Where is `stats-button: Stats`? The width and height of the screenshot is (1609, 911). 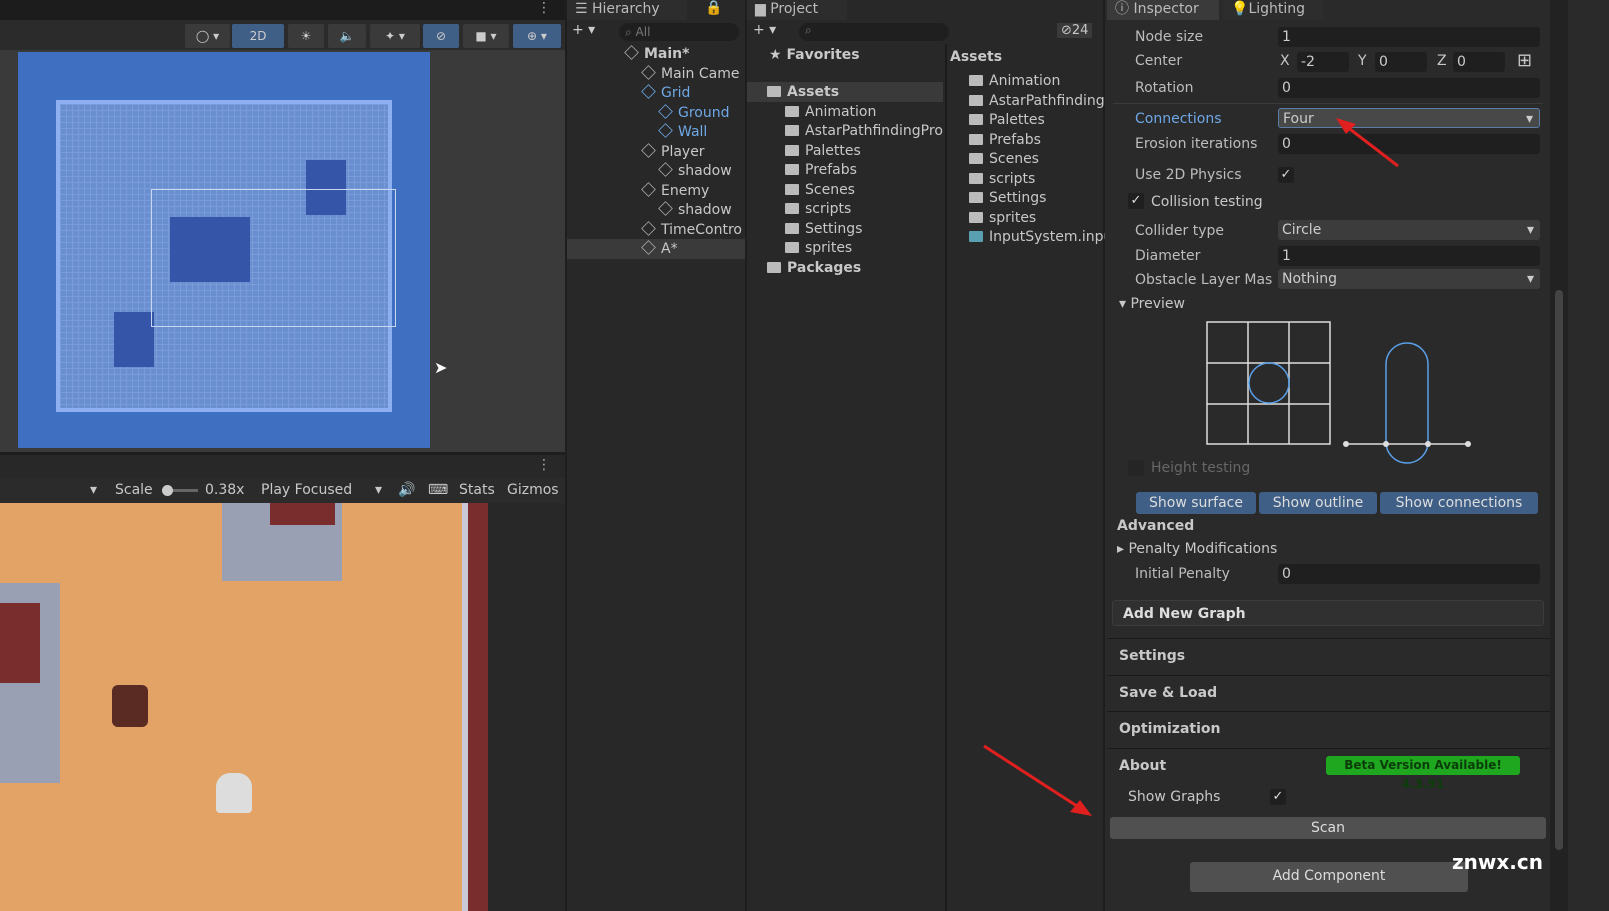 stats-button: Stats is located at coordinates (477, 490).